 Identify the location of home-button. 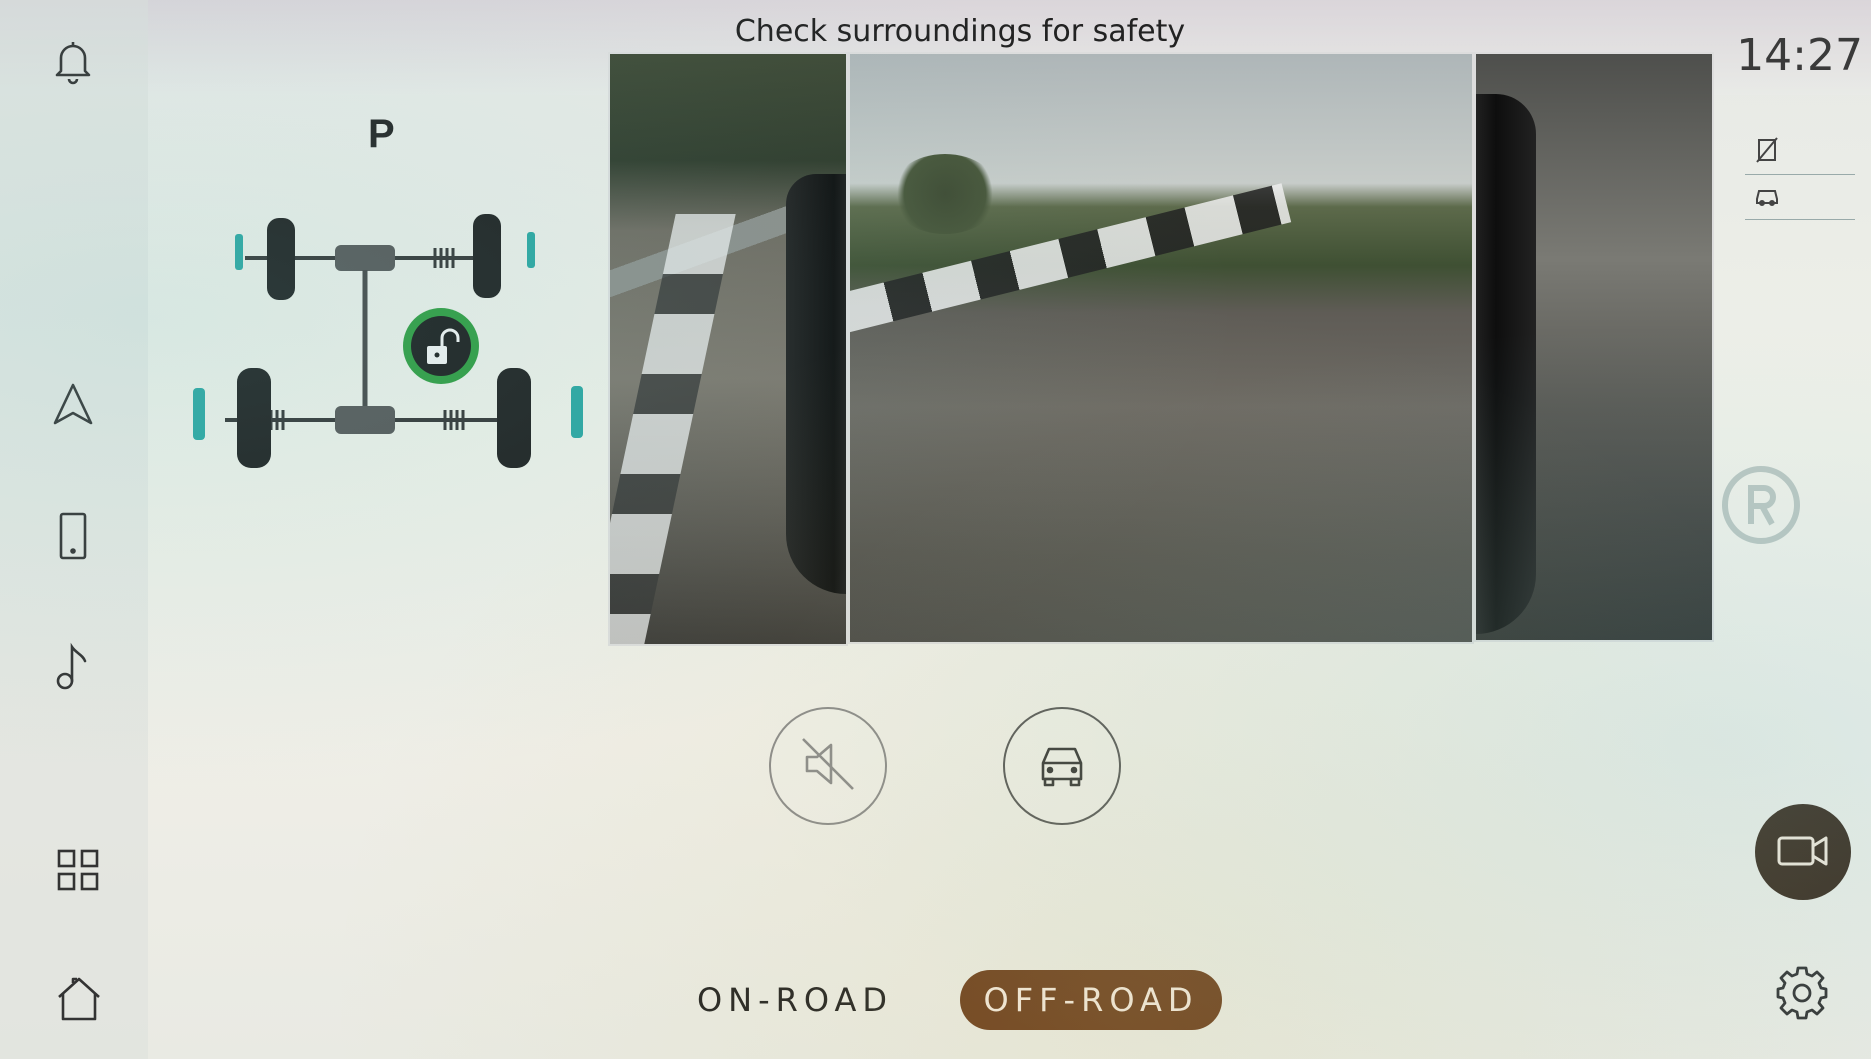
(79, 1001).